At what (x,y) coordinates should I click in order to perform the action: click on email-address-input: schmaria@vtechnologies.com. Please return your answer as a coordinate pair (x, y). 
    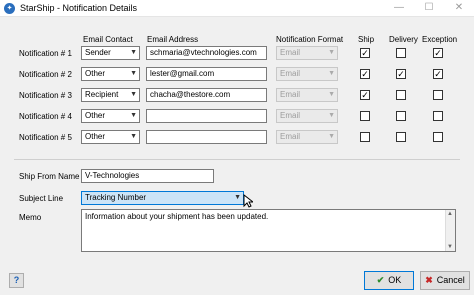
    Looking at the image, I should click on (206, 53).